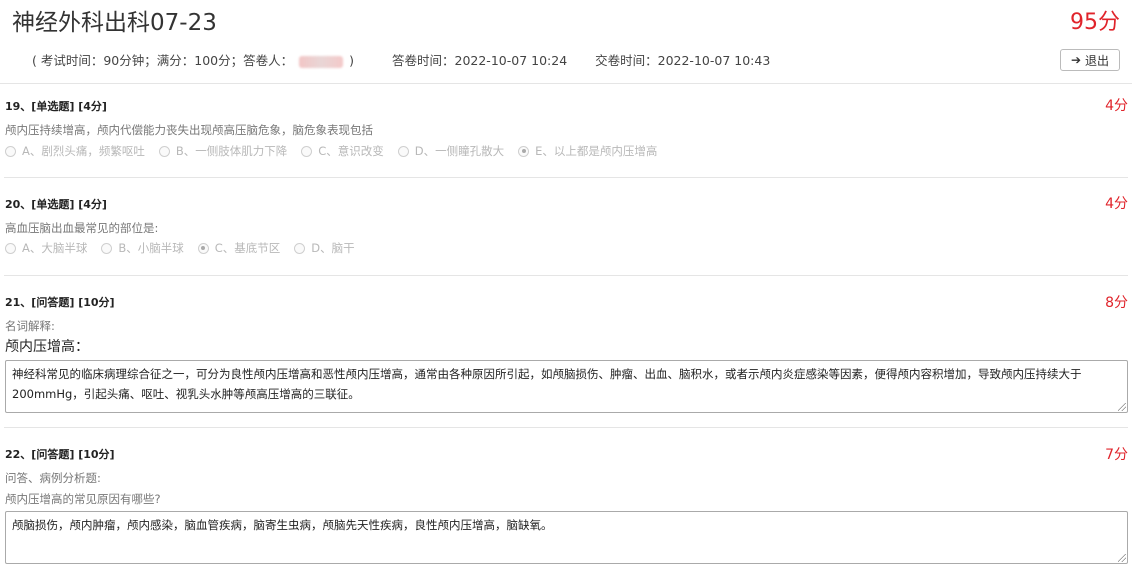 This screenshot has width=1132, height=568. I want to click on answer-time: 答卷时间：2022-10-07 10:24, so click(480, 60).